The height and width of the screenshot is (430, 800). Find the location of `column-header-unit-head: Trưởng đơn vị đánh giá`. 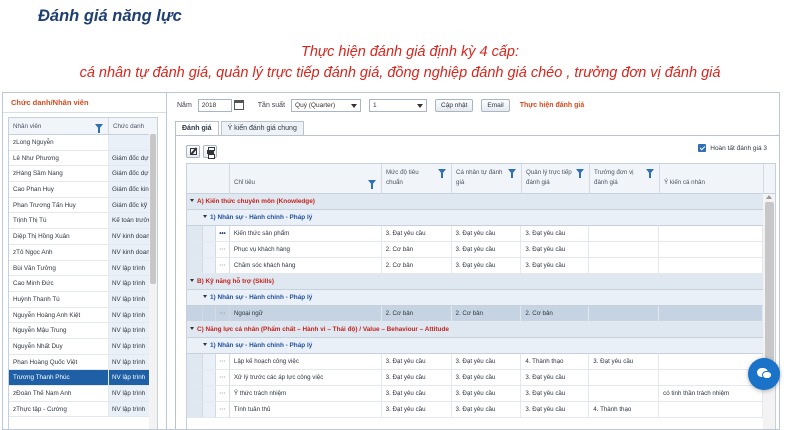

column-header-unit-head: Trưởng đơn vị đánh giá is located at coordinates (625, 179).